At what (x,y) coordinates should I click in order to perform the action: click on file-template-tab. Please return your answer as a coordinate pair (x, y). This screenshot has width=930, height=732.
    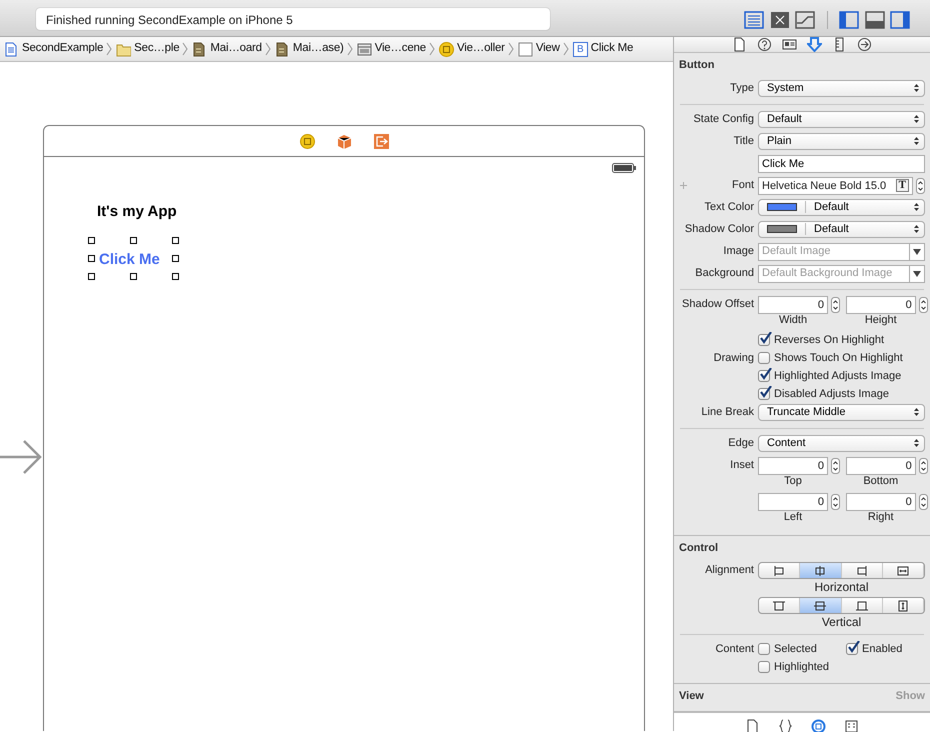
    Looking at the image, I should click on (752, 725).